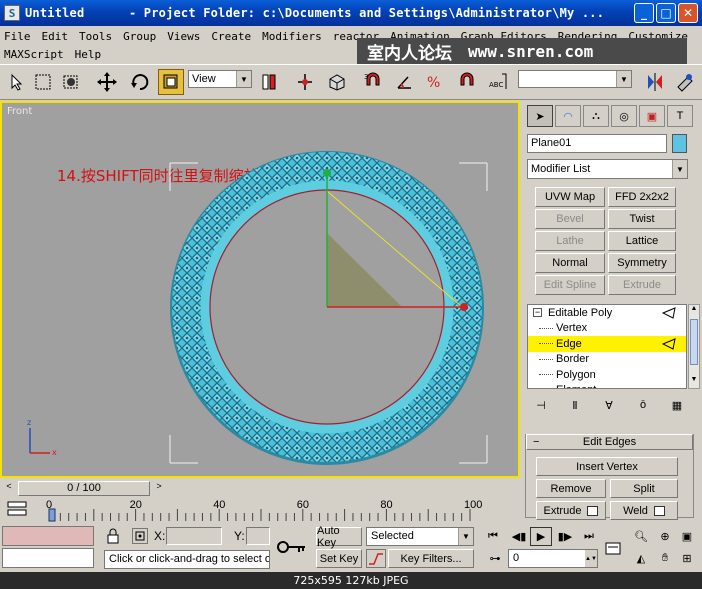  What do you see at coordinates (609, 405) in the screenshot?
I see `make-unique-button: ∀` at bounding box center [609, 405].